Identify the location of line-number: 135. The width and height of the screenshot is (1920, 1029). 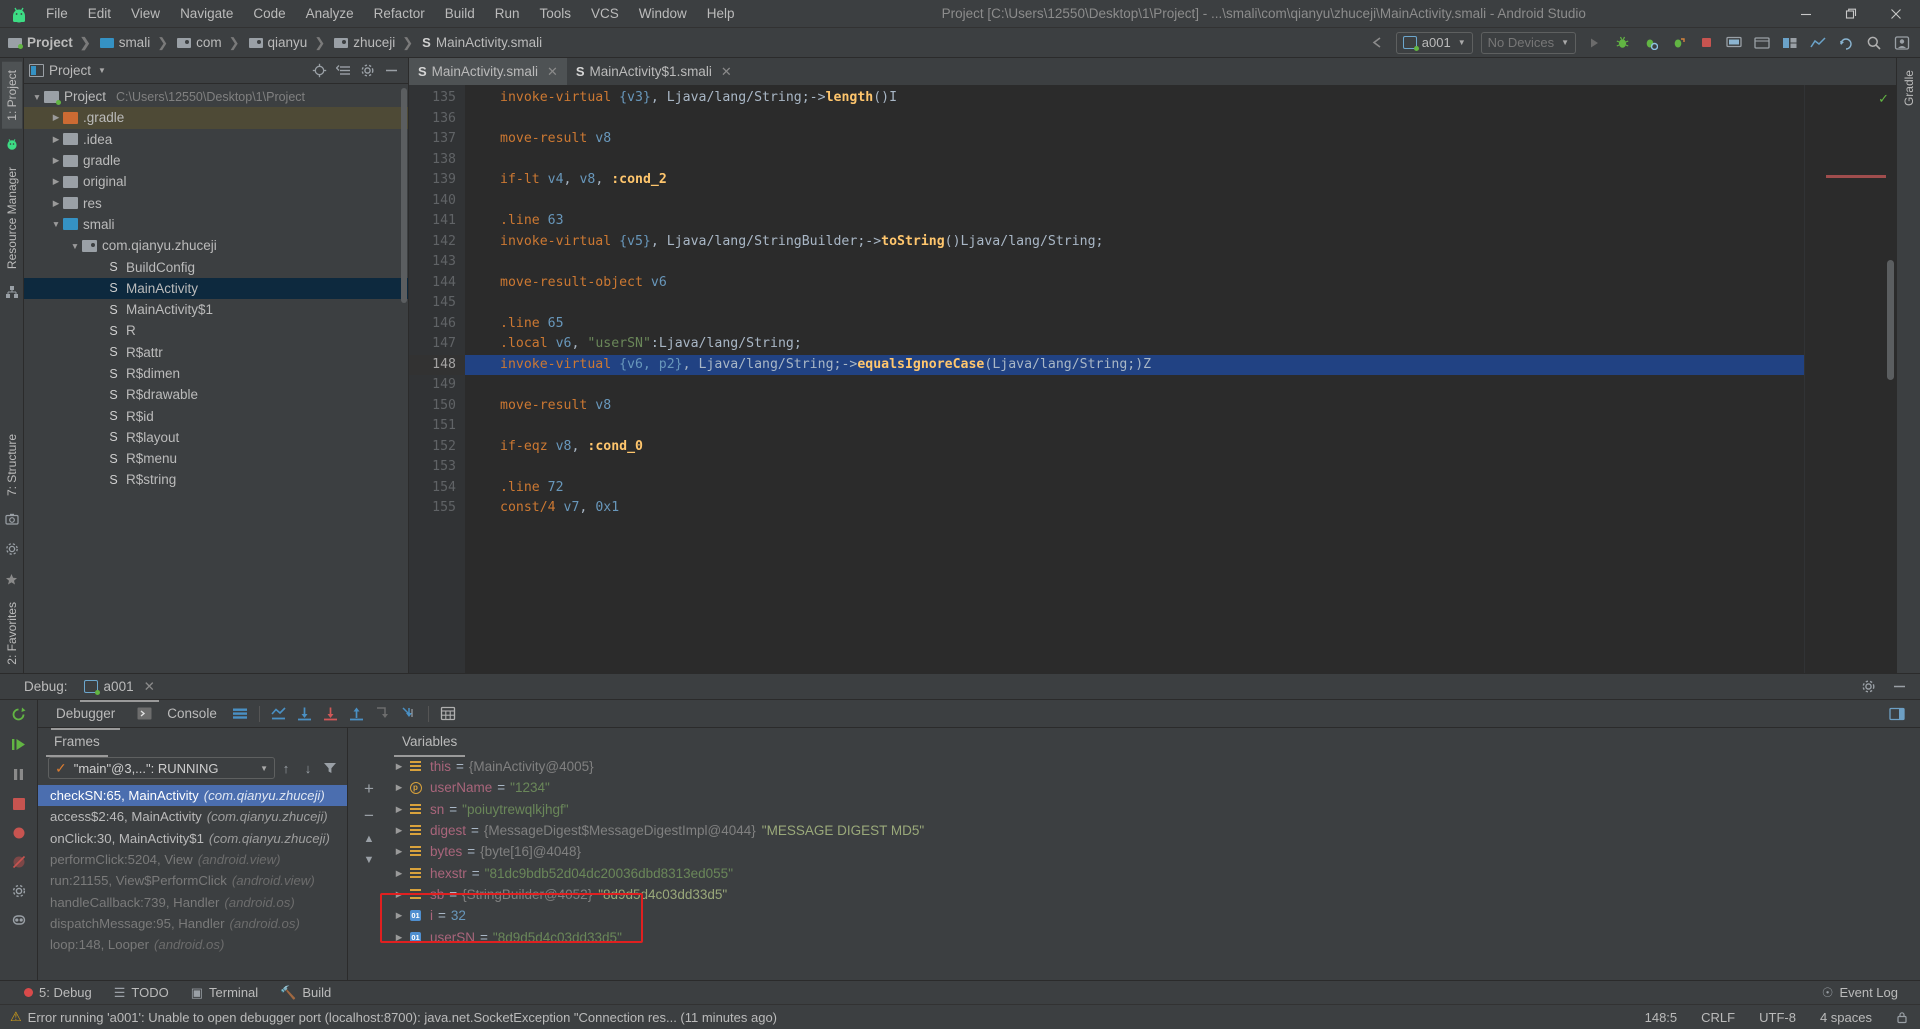
(437, 98).